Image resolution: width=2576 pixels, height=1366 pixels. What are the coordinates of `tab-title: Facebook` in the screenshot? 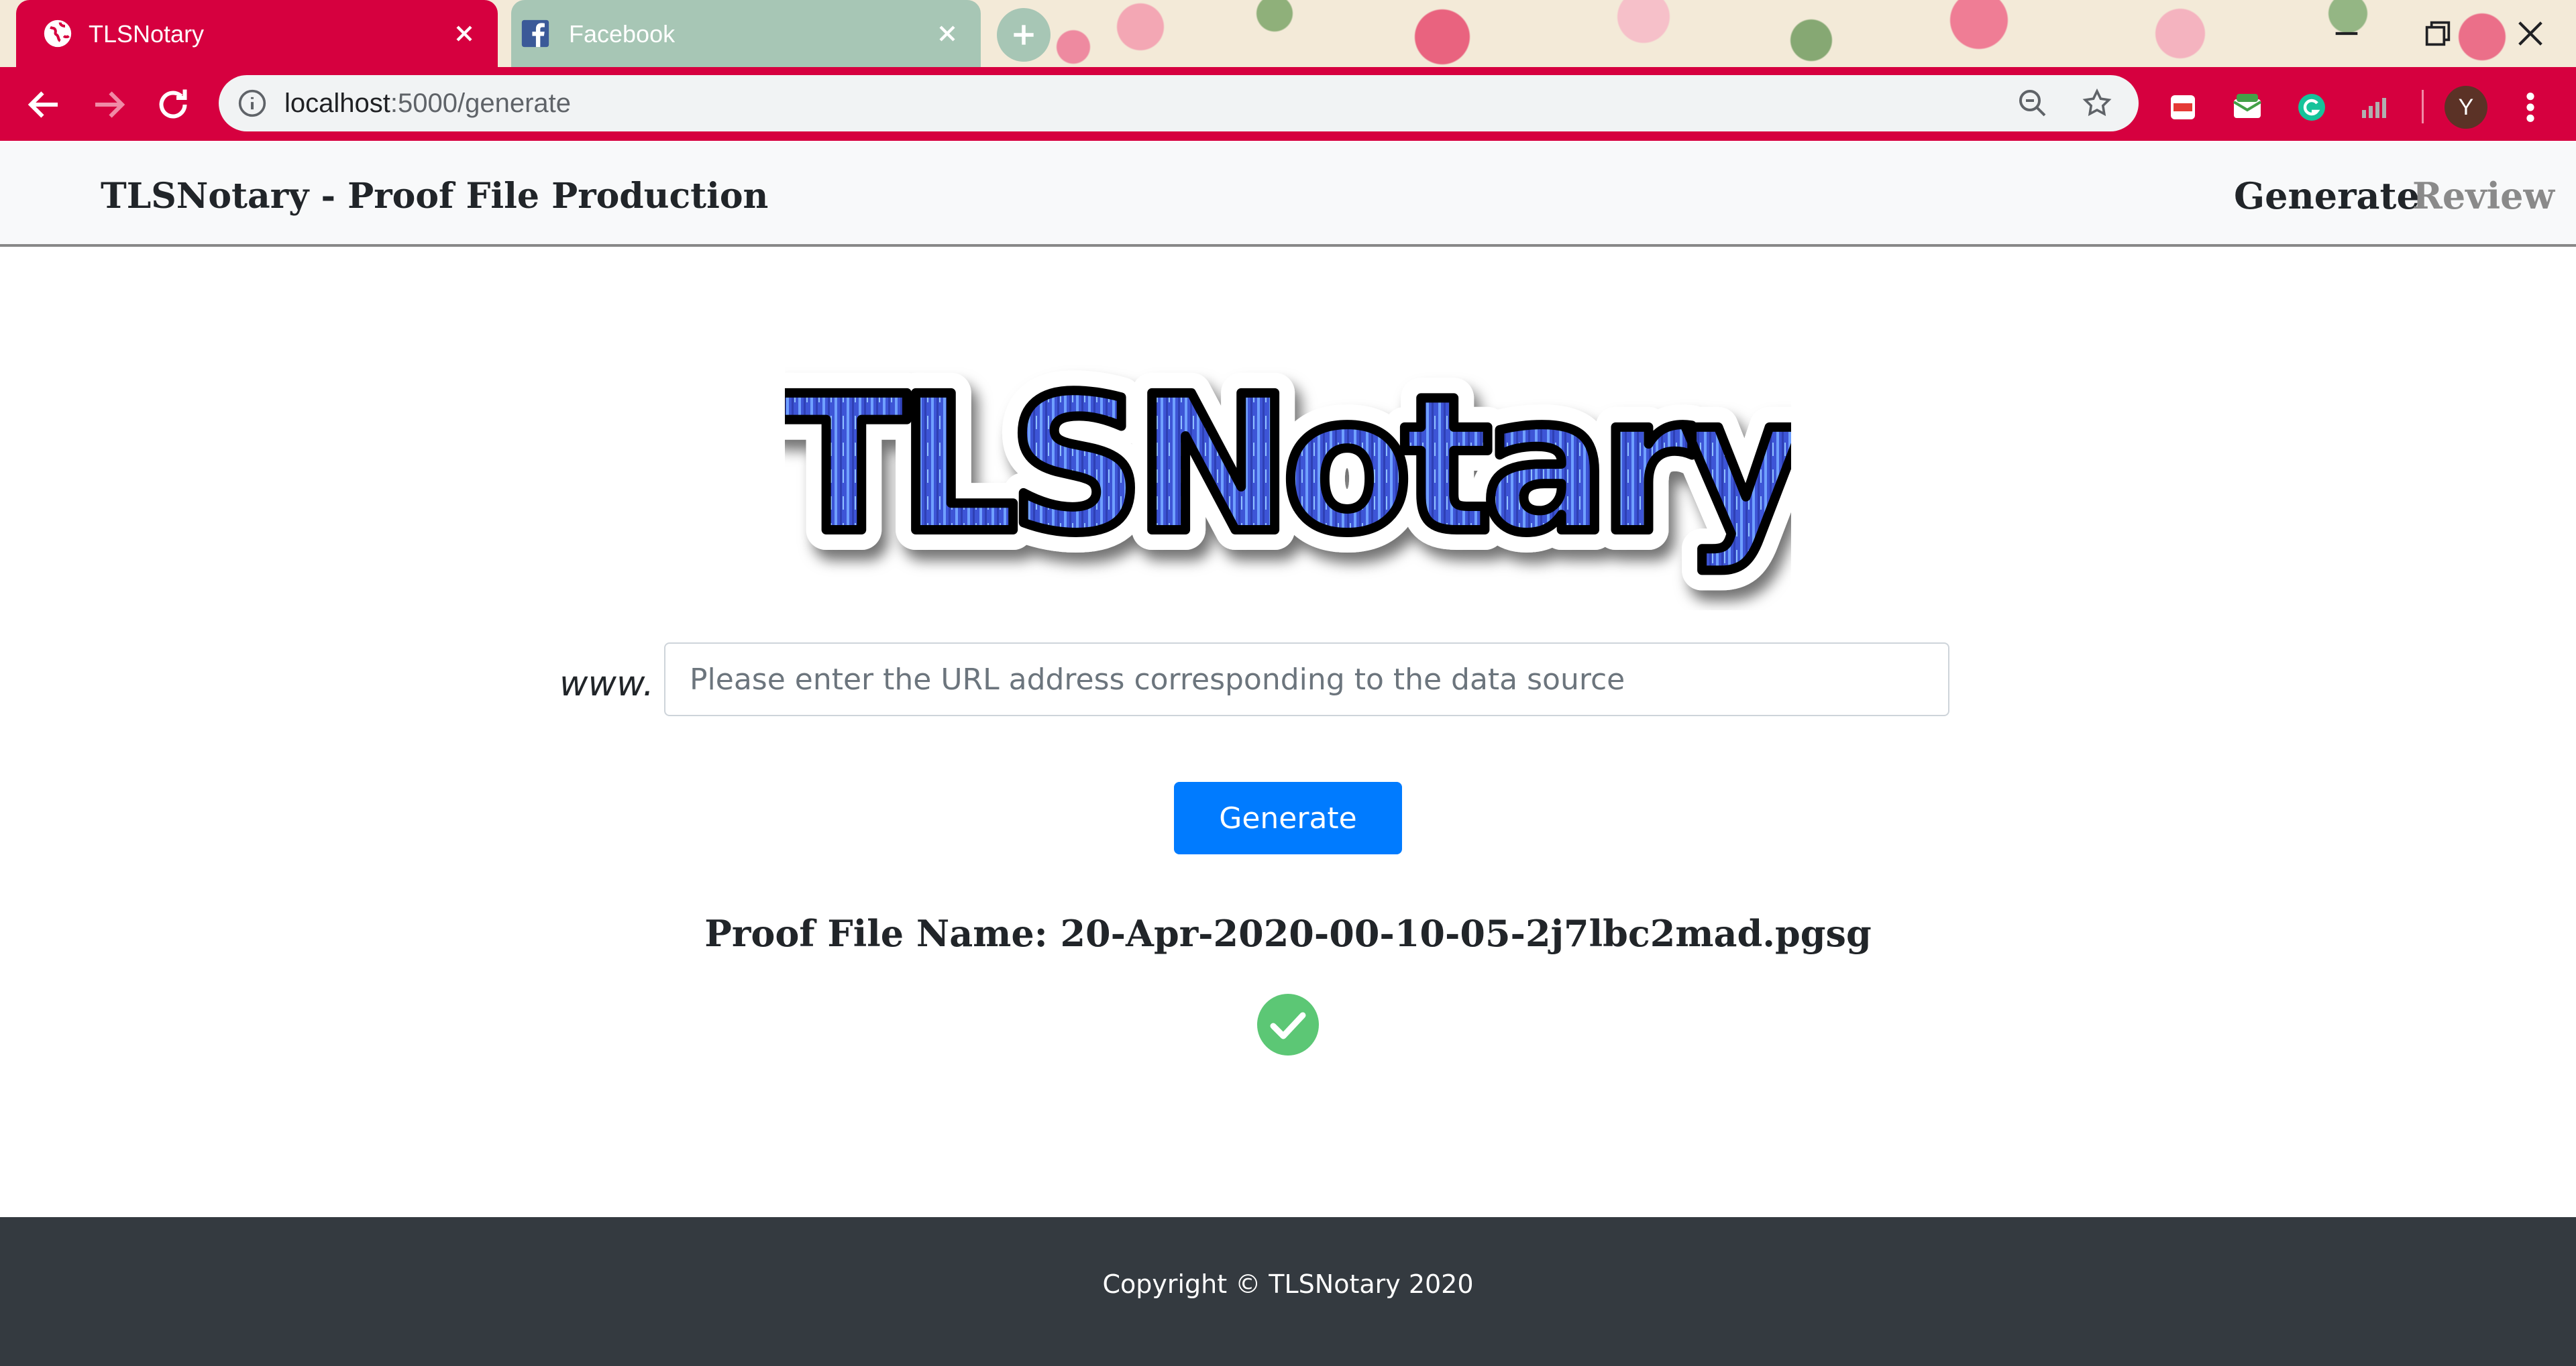 It's located at (622, 34).